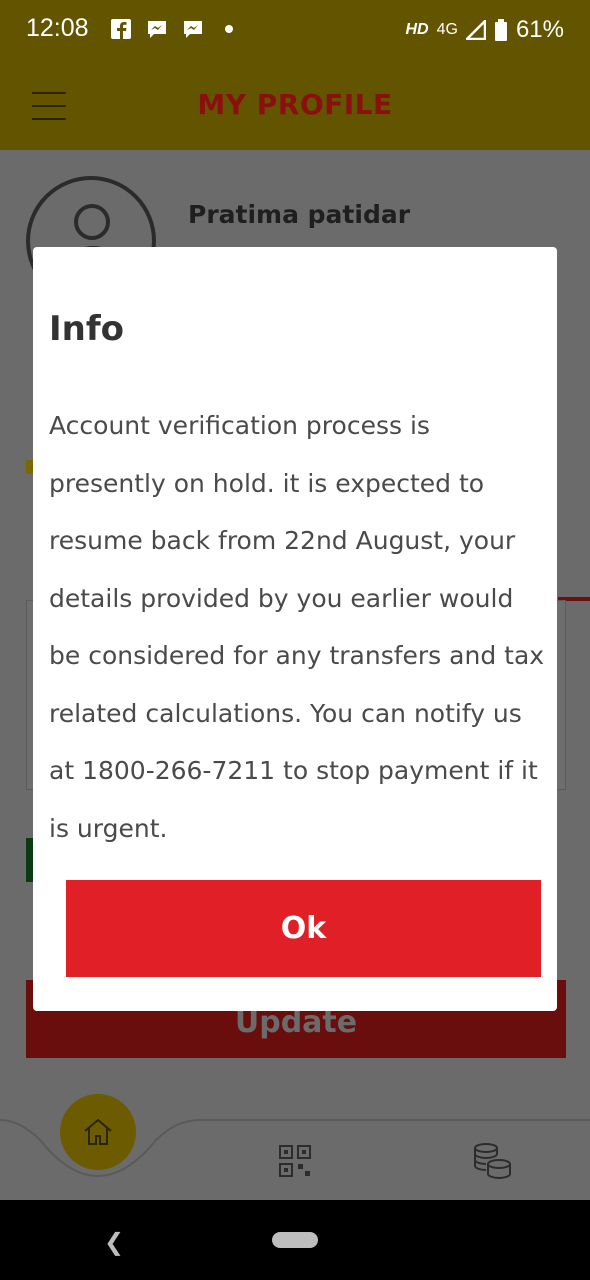 The image size is (590, 1280). I want to click on app-bar: MY PROFILE, so click(295, 105).